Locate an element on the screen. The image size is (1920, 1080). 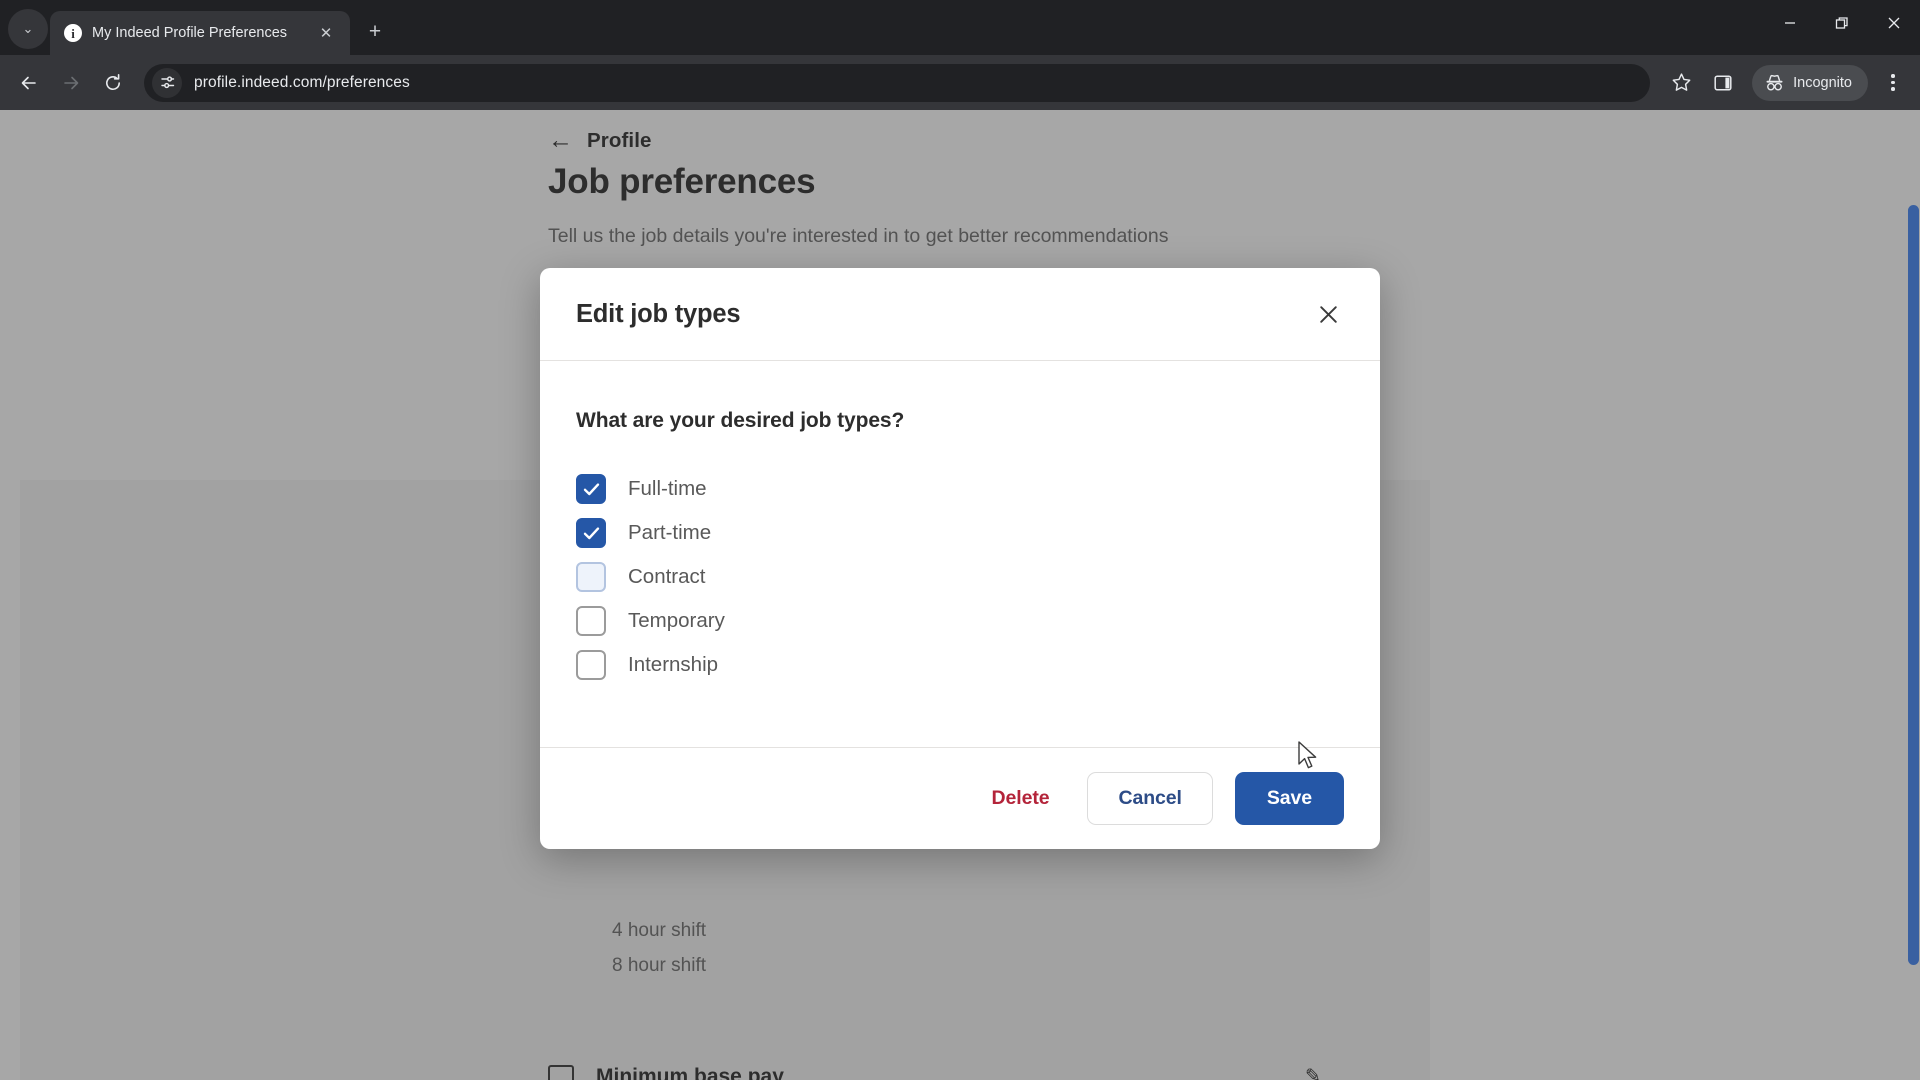
forward-button is located at coordinates (71, 83).